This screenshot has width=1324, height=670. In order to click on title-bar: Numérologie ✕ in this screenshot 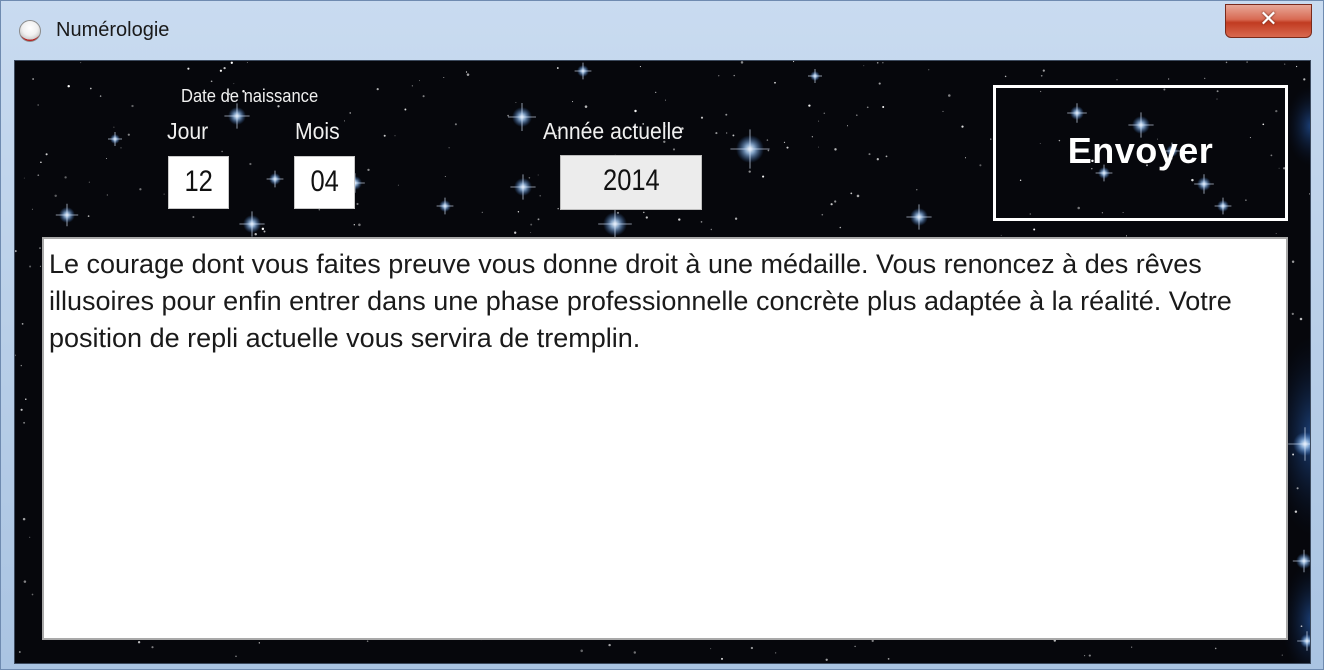, I will do `click(662, 30)`.